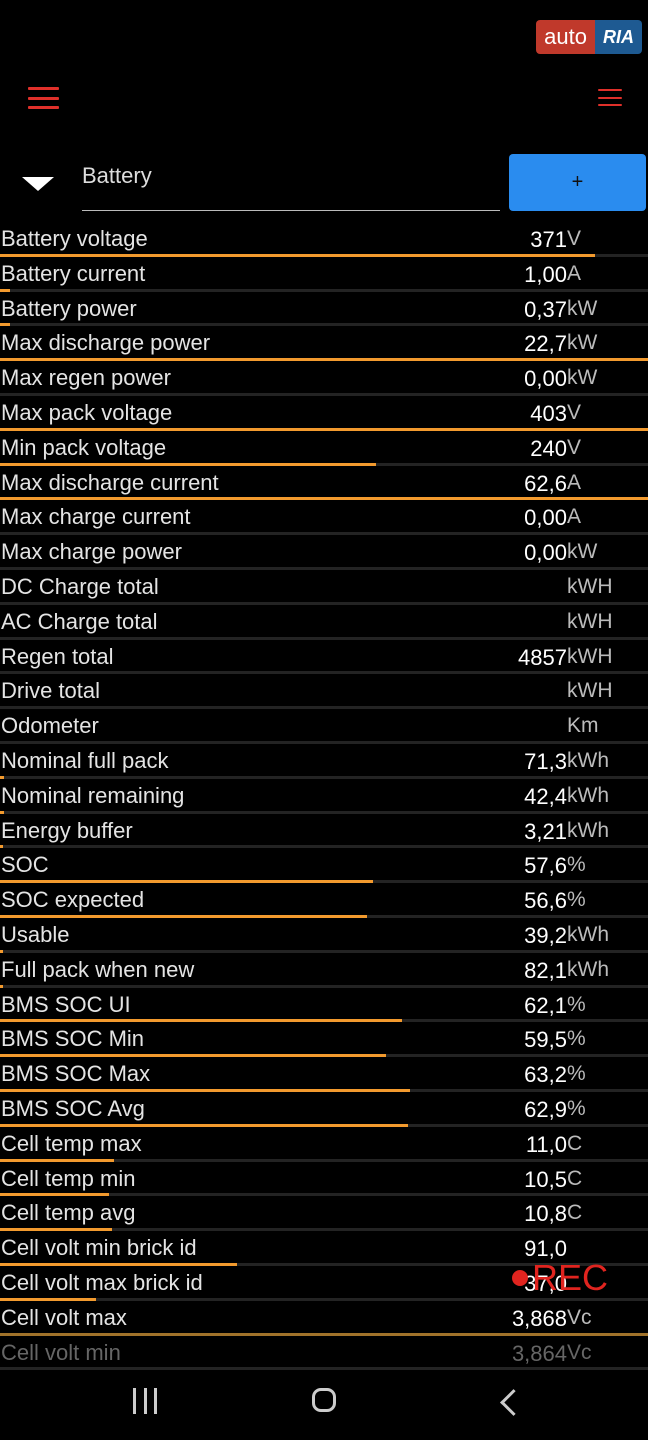 The height and width of the screenshot is (1440, 648). What do you see at coordinates (99, 1248) in the screenshot?
I see `signal-label: Cell volt min brick id` at bounding box center [99, 1248].